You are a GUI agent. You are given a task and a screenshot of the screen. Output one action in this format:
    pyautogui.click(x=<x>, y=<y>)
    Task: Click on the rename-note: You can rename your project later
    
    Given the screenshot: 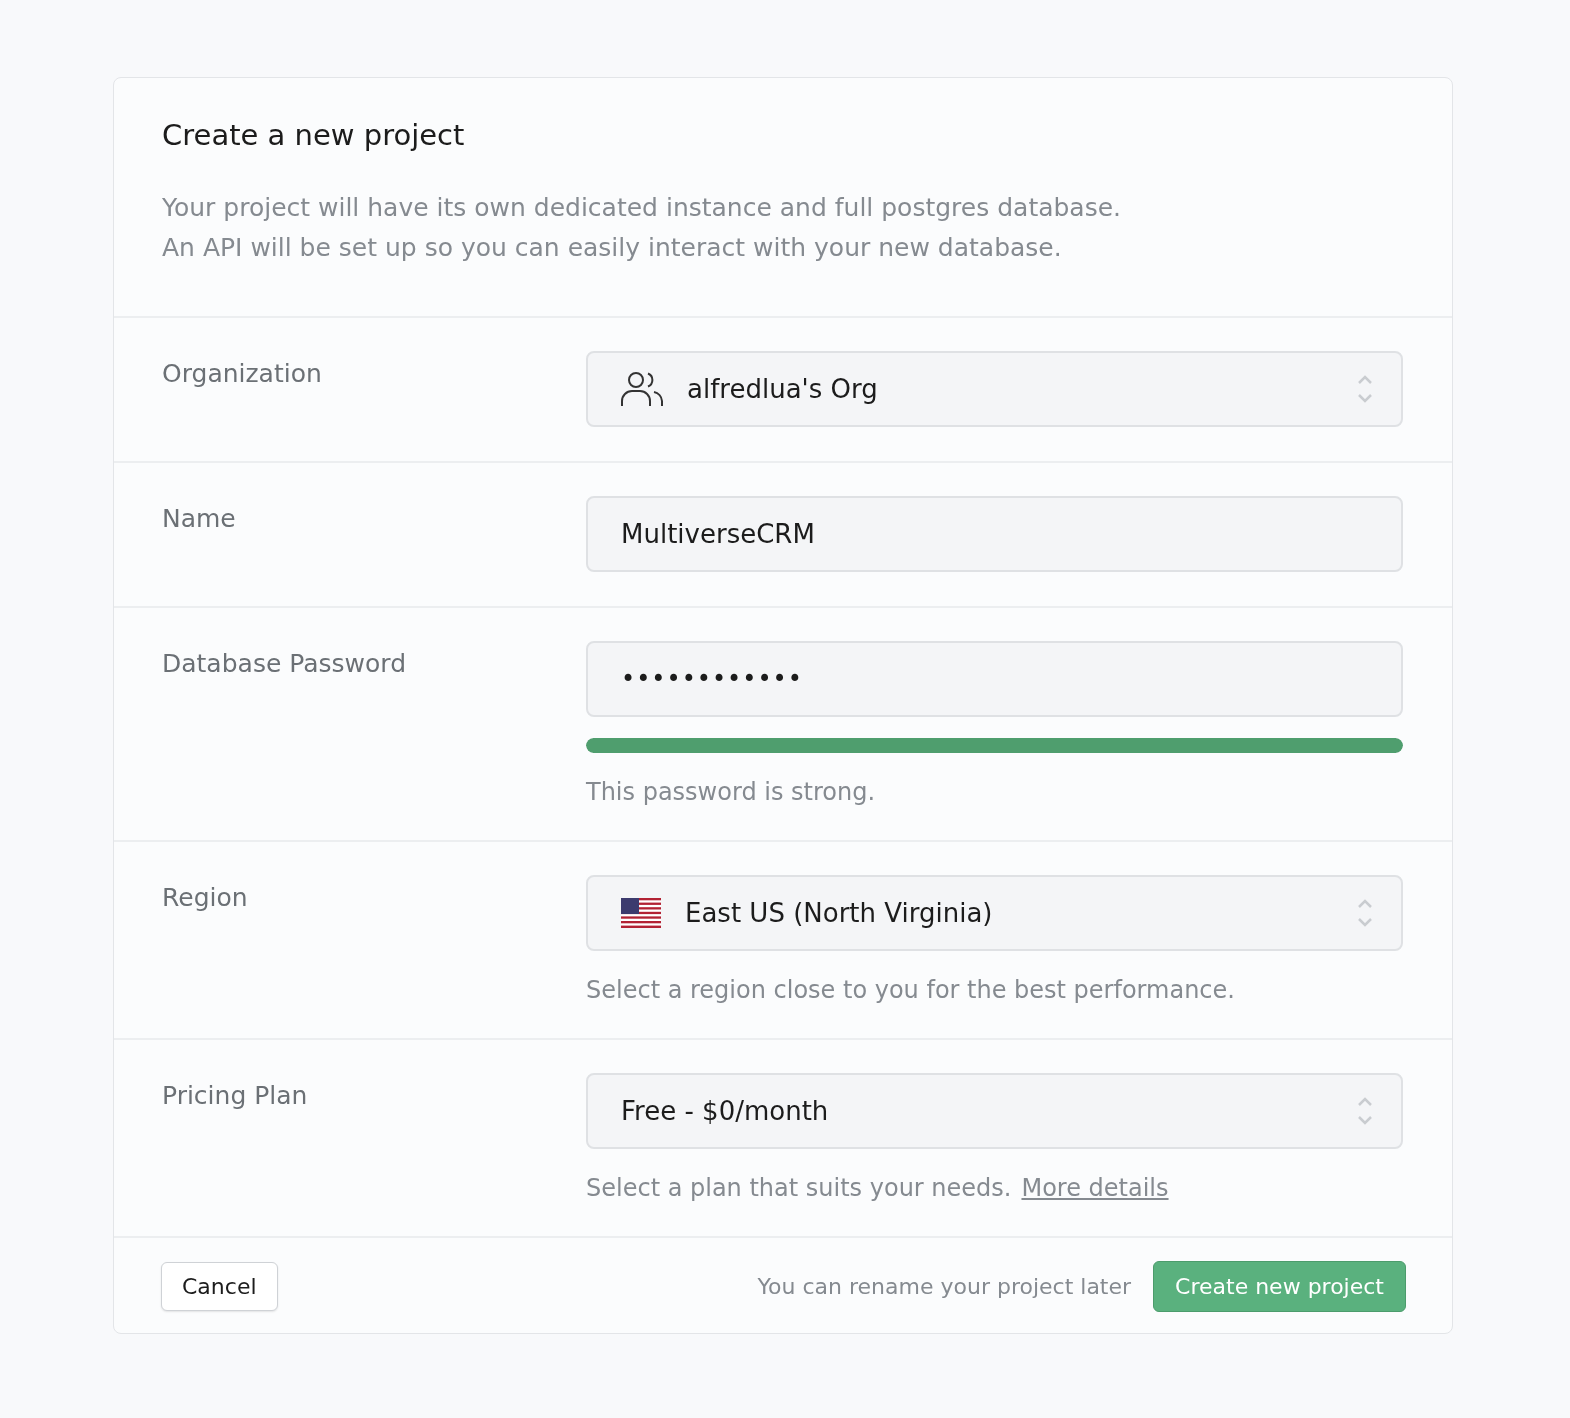 What is the action you would take?
    pyautogui.click(x=944, y=1286)
    